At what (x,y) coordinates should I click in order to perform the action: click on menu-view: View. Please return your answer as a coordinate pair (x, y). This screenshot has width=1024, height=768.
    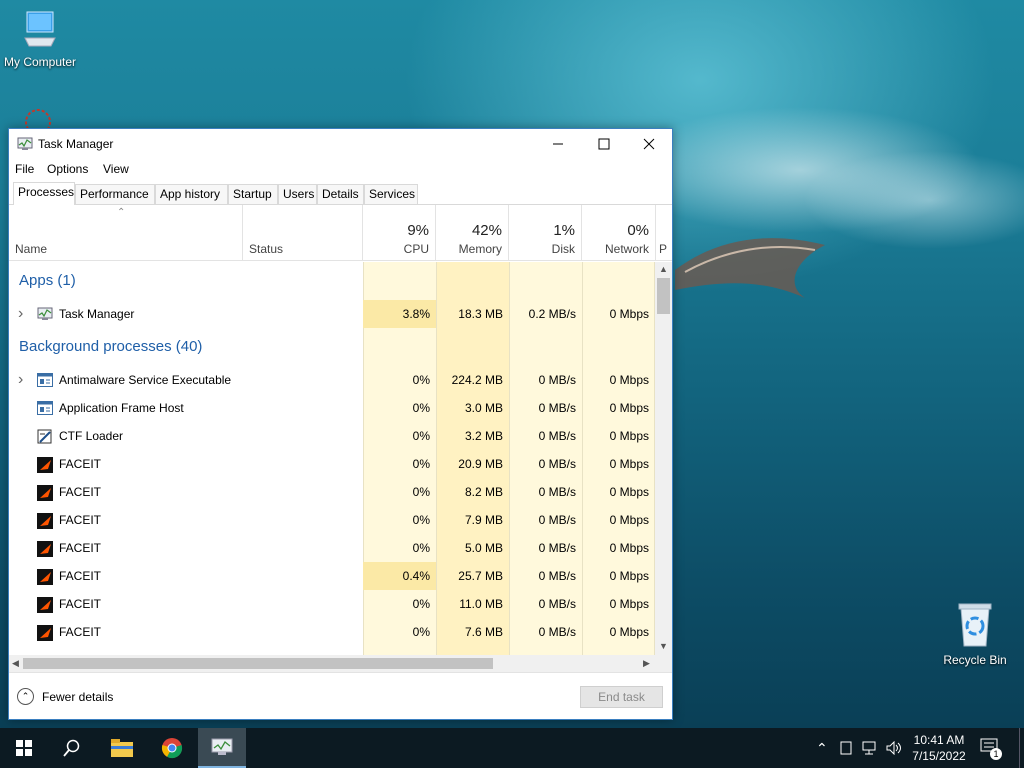
    Looking at the image, I should click on (116, 169).